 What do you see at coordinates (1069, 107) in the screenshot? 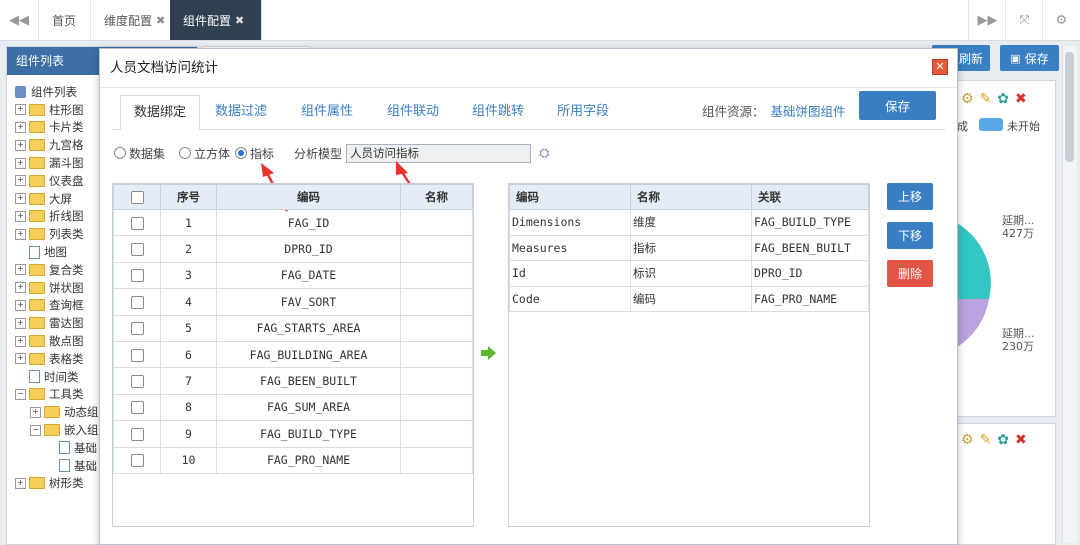
I see `scrollbar-thumb` at bounding box center [1069, 107].